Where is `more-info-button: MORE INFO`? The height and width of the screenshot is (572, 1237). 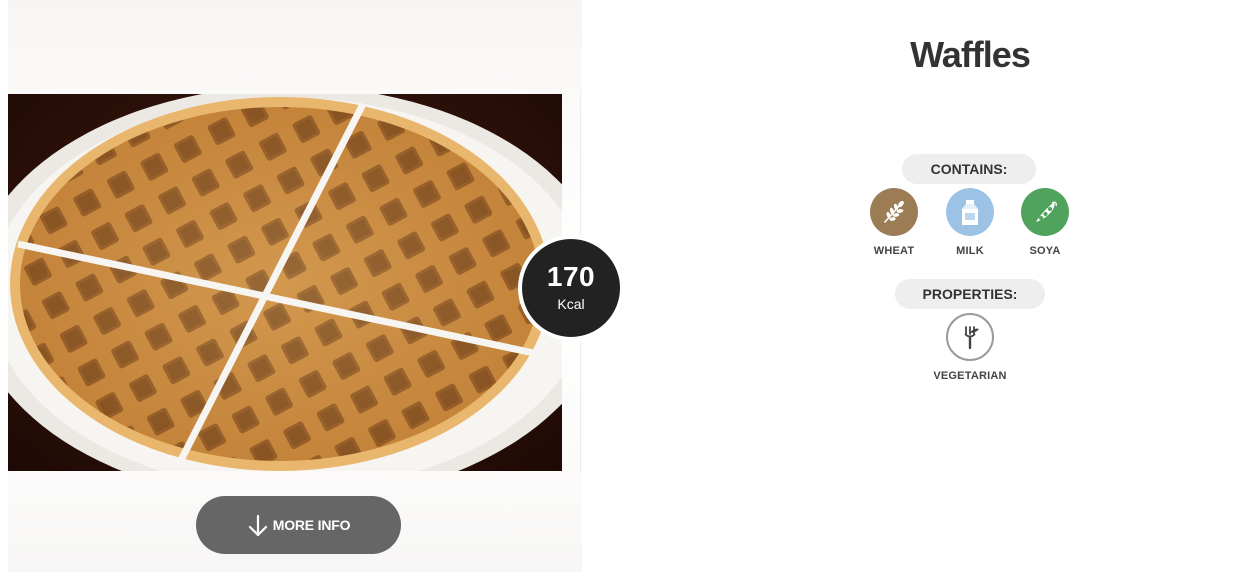 more-info-button: MORE INFO is located at coordinates (298, 525).